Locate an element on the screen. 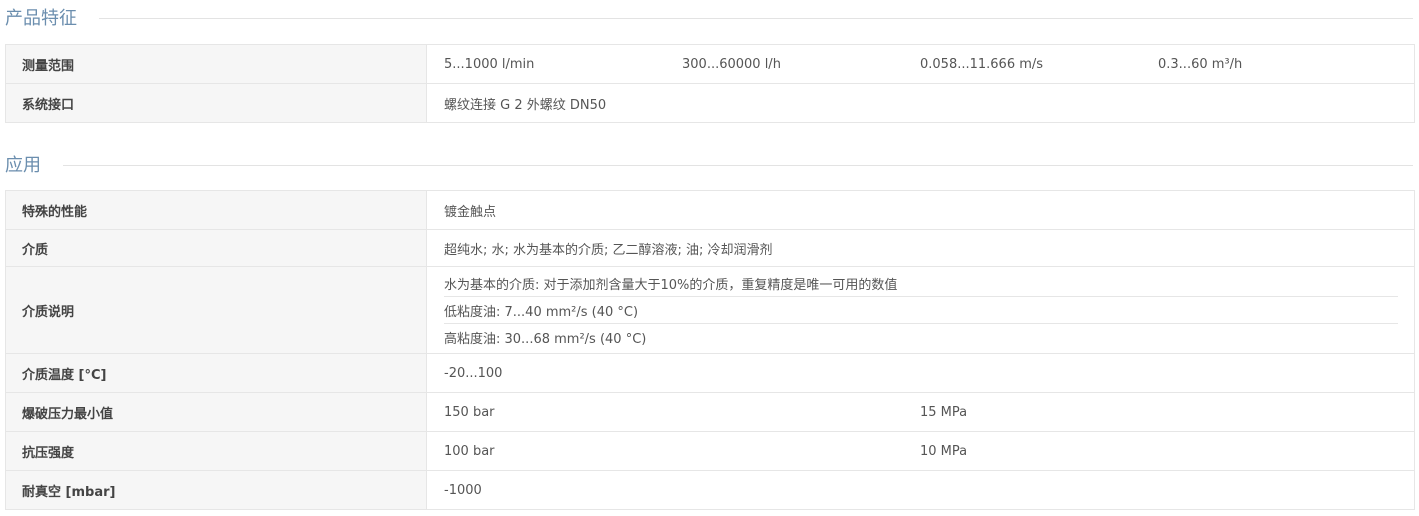 This screenshot has width=1419, height=516. row-label: 抗压强度 is located at coordinates (216, 451).